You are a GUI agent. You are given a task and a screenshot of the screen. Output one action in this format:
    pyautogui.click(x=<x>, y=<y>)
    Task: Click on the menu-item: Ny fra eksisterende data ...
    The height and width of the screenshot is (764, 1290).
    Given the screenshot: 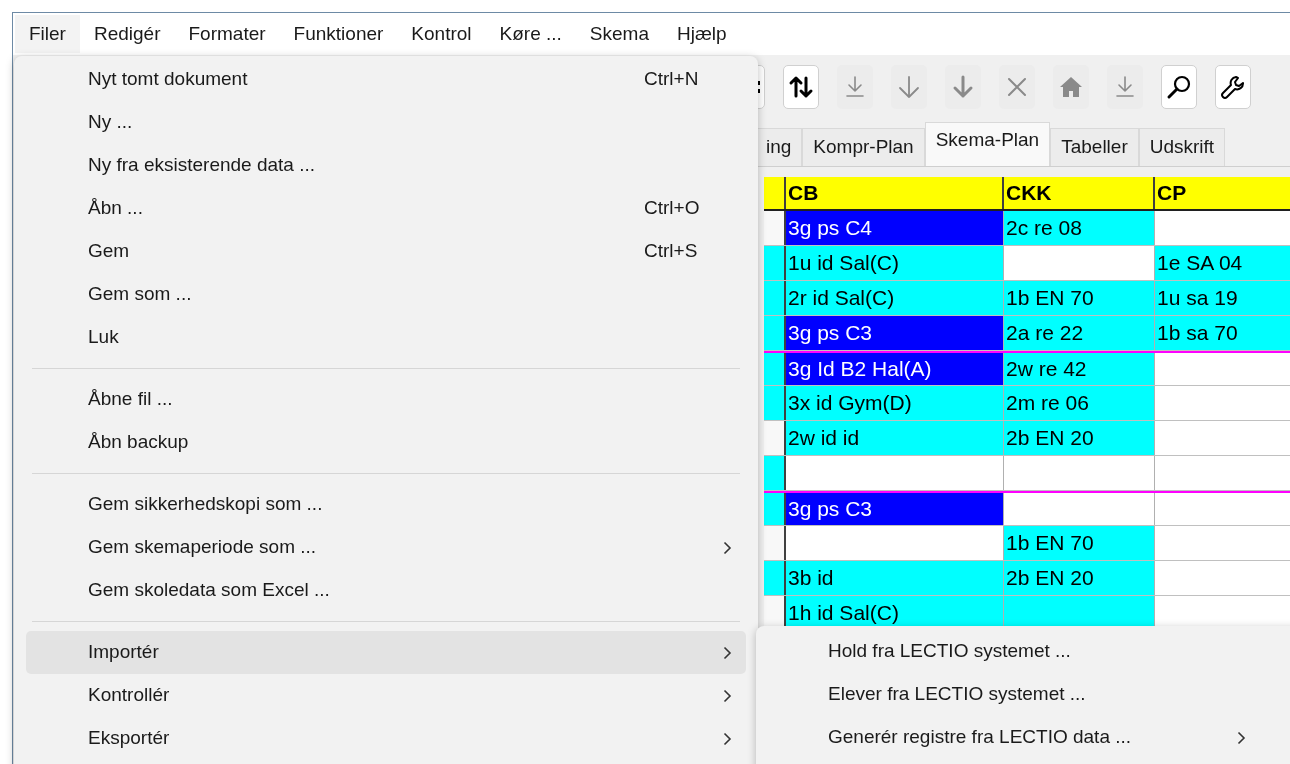 What is the action you would take?
    pyautogui.click(x=386, y=165)
    